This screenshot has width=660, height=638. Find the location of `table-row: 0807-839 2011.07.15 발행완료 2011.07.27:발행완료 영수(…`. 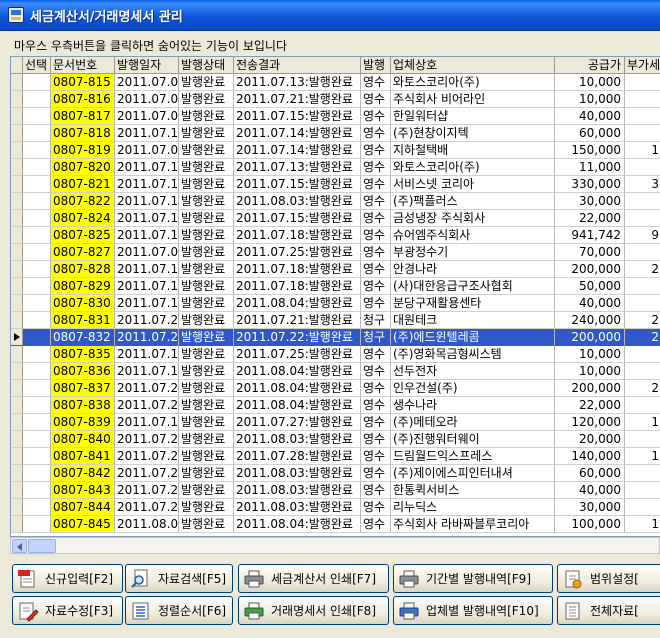

table-row: 0807-839 2011.07.15 발행완료 2011.07.27:발행완료 영수(… is located at coordinates (335, 422).